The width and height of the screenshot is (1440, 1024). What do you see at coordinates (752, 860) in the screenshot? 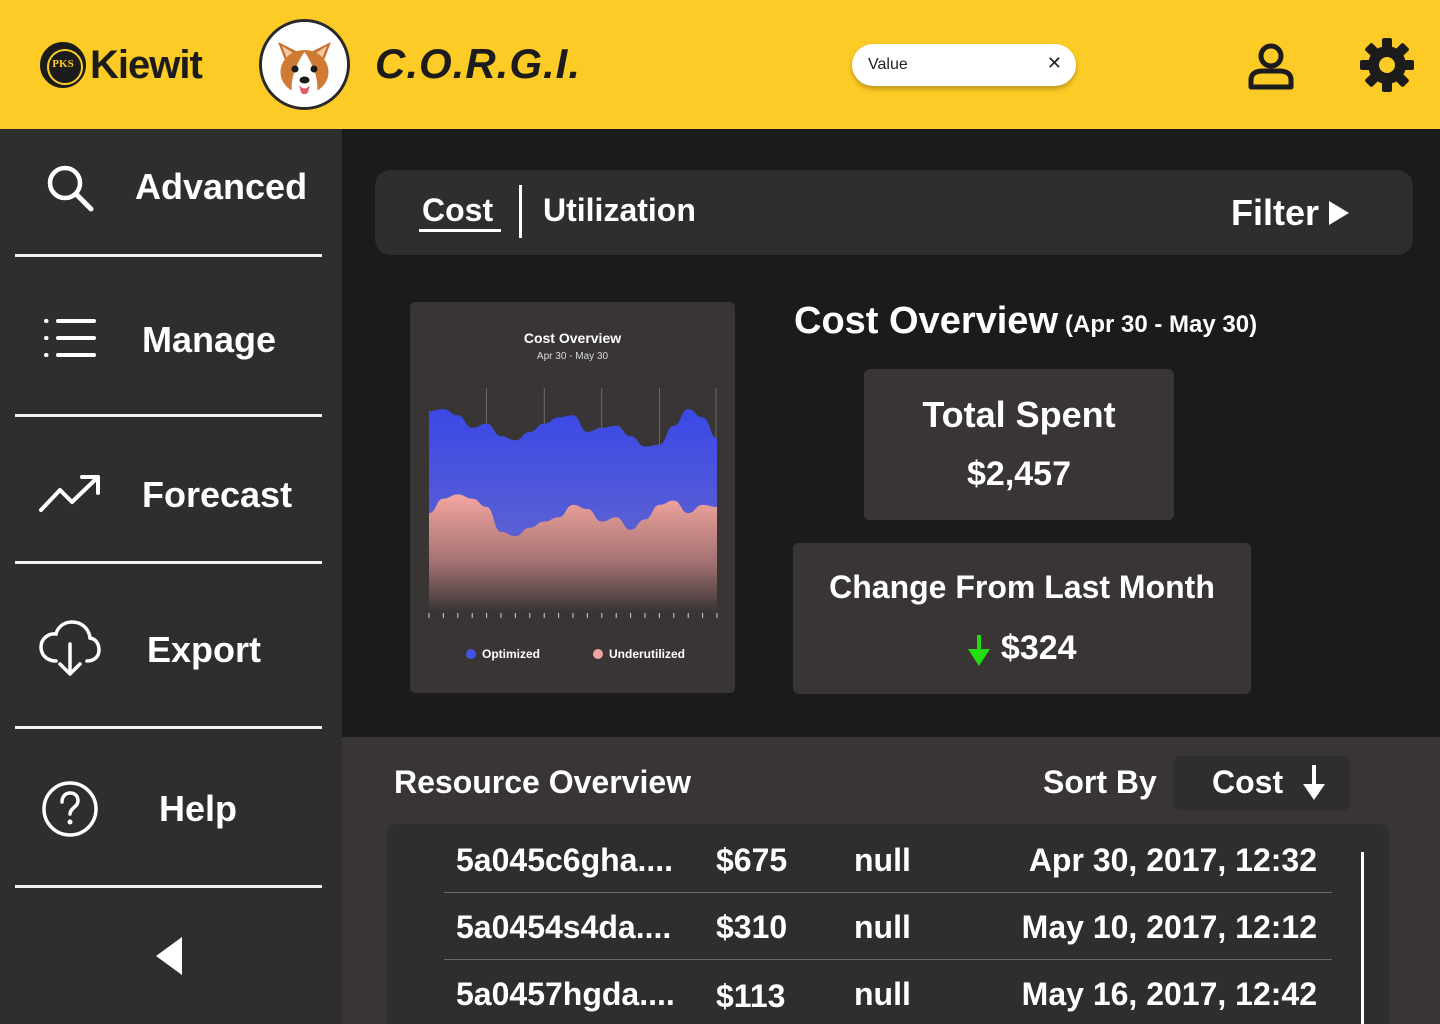
I see `resource-cost: $675` at bounding box center [752, 860].